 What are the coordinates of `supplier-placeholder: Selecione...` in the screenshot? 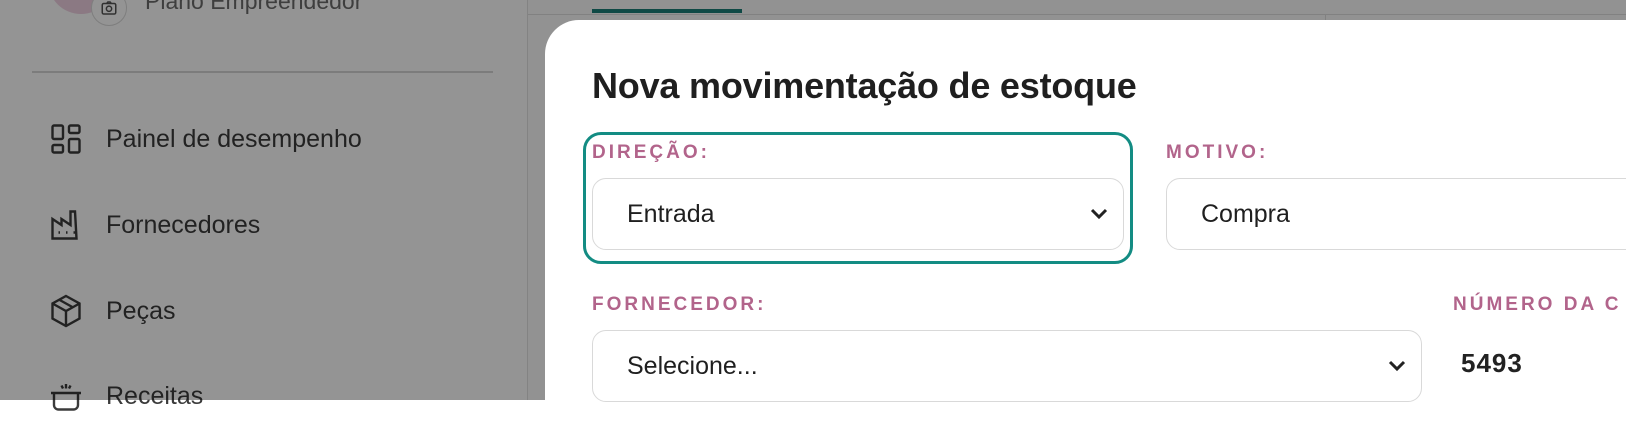 It's located at (692, 365).